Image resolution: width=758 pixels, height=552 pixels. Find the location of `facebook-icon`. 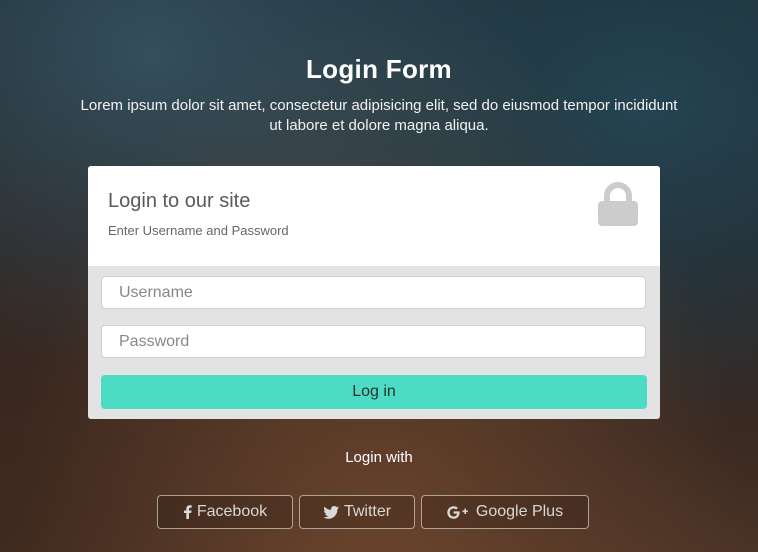

facebook-icon is located at coordinates (187, 512).